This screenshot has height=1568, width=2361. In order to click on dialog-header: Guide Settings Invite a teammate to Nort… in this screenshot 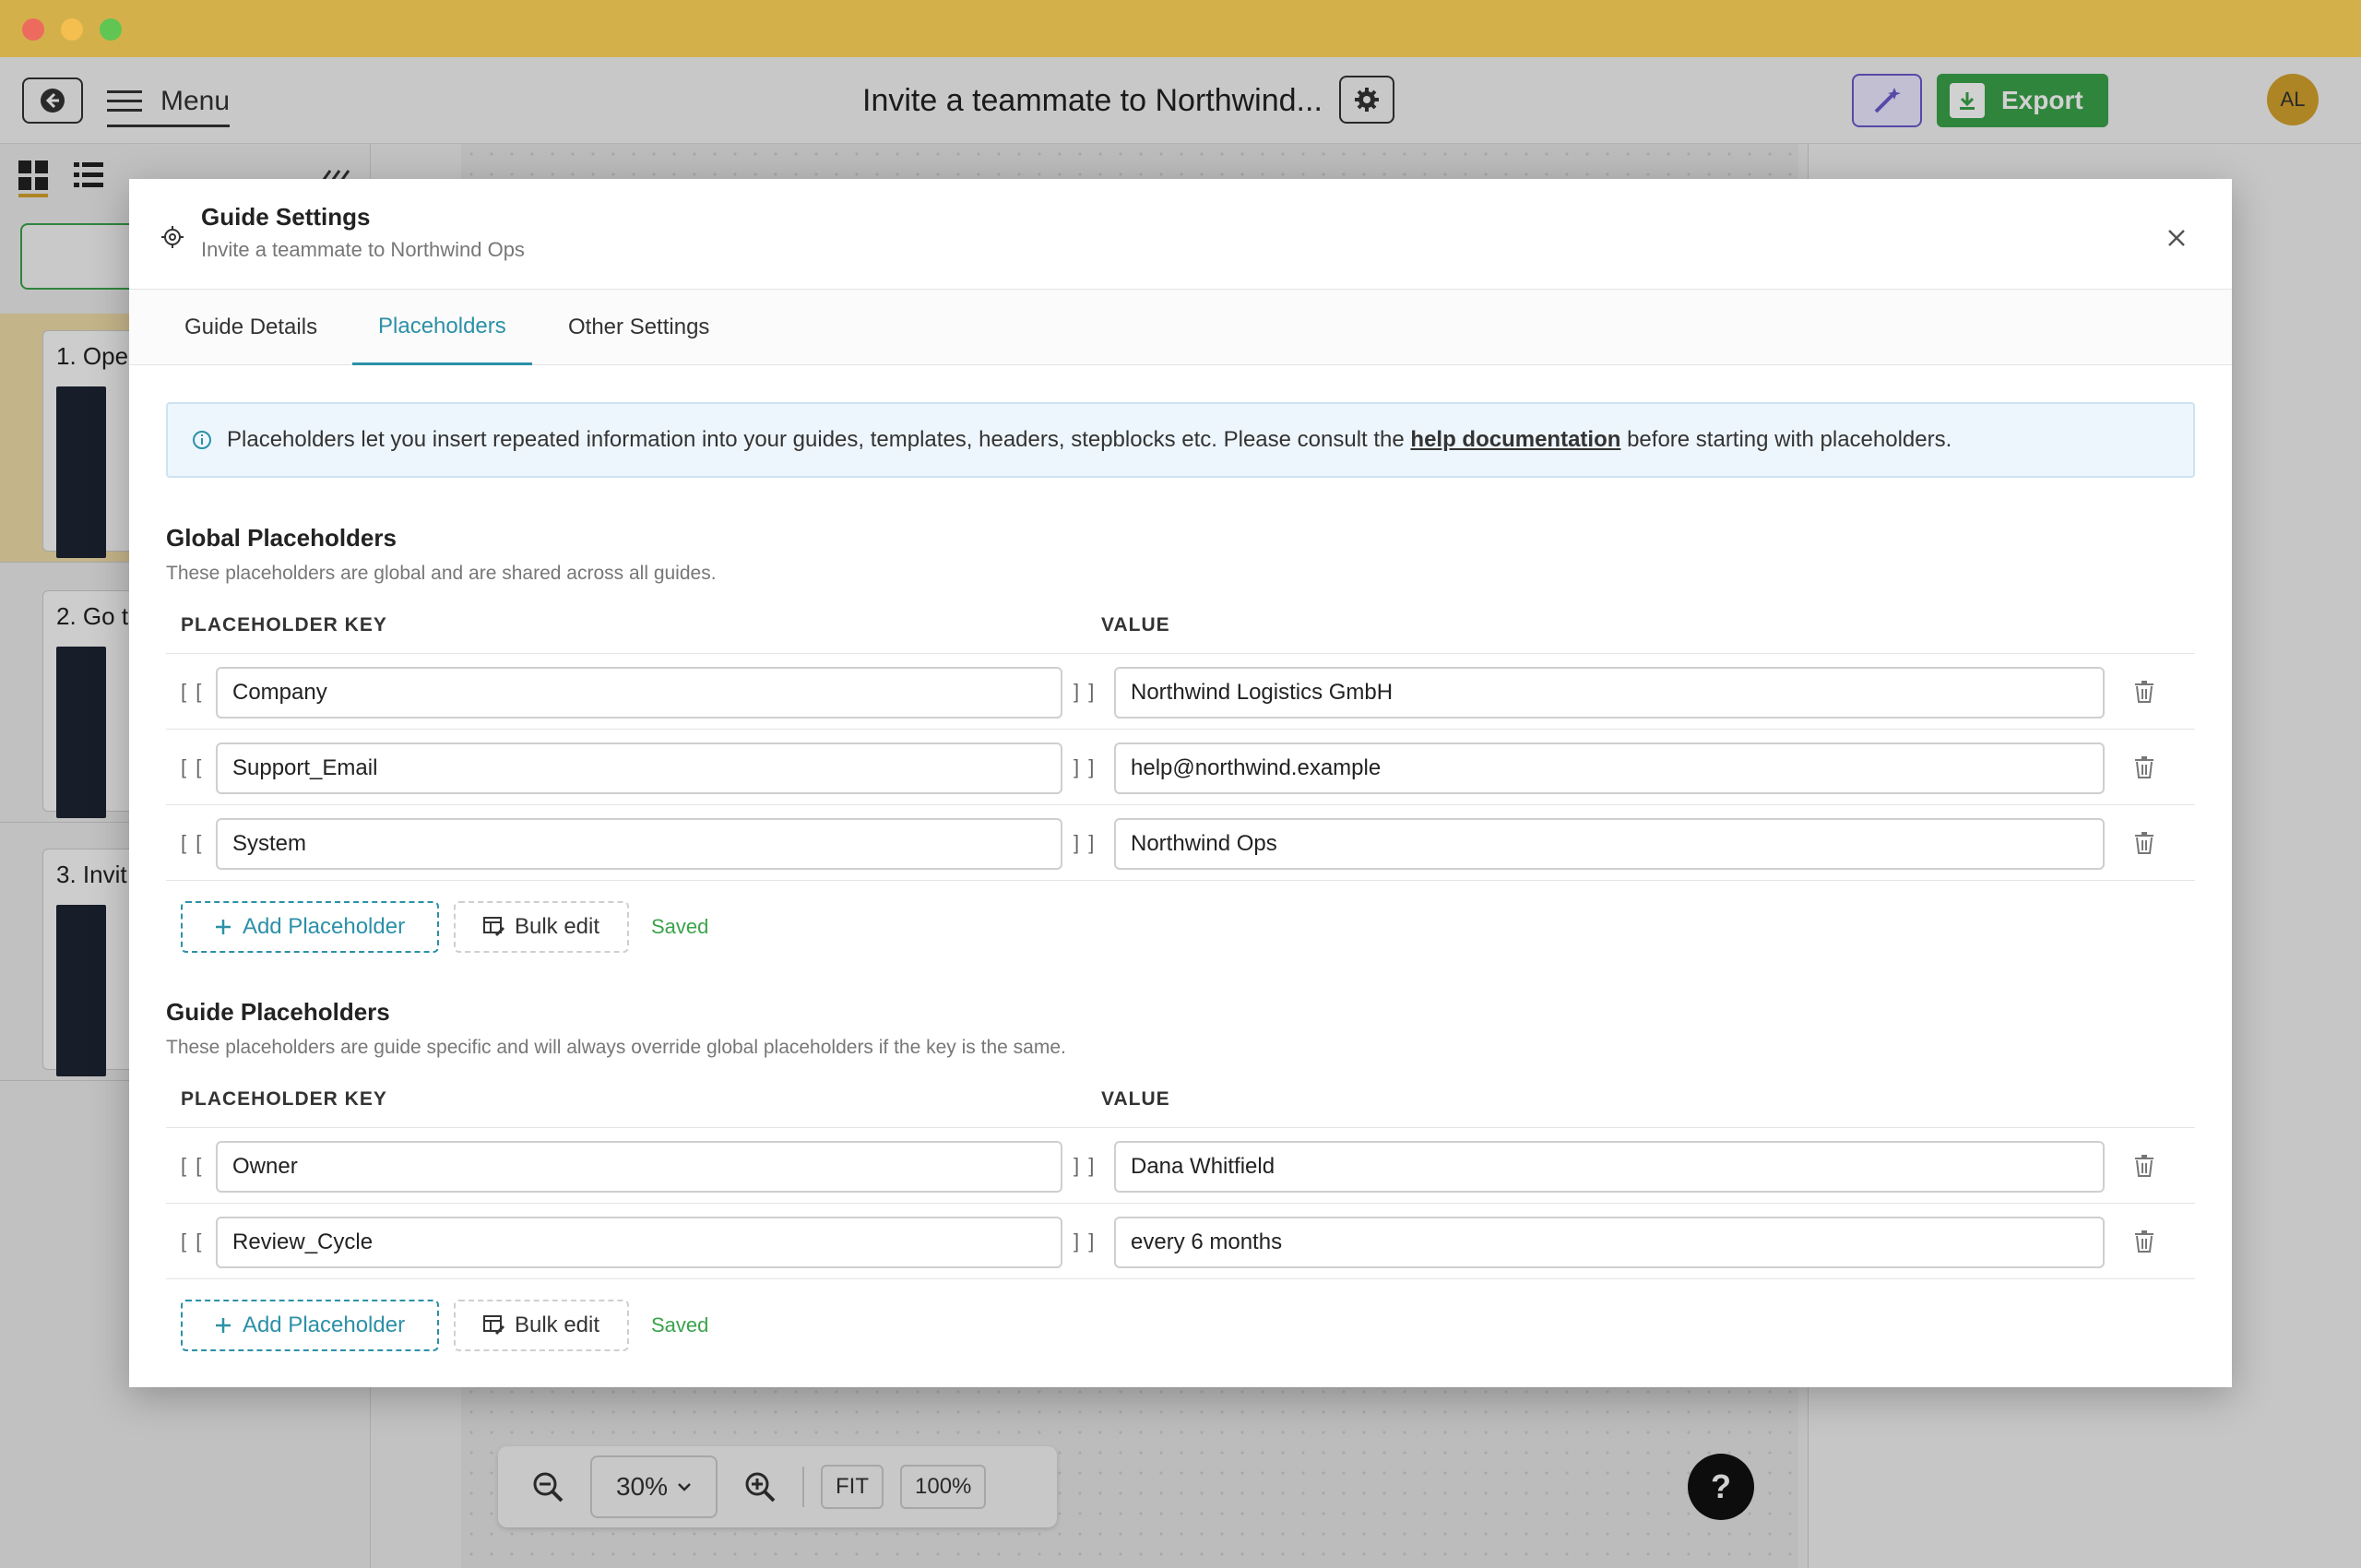, I will do `click(1180, 234)`.